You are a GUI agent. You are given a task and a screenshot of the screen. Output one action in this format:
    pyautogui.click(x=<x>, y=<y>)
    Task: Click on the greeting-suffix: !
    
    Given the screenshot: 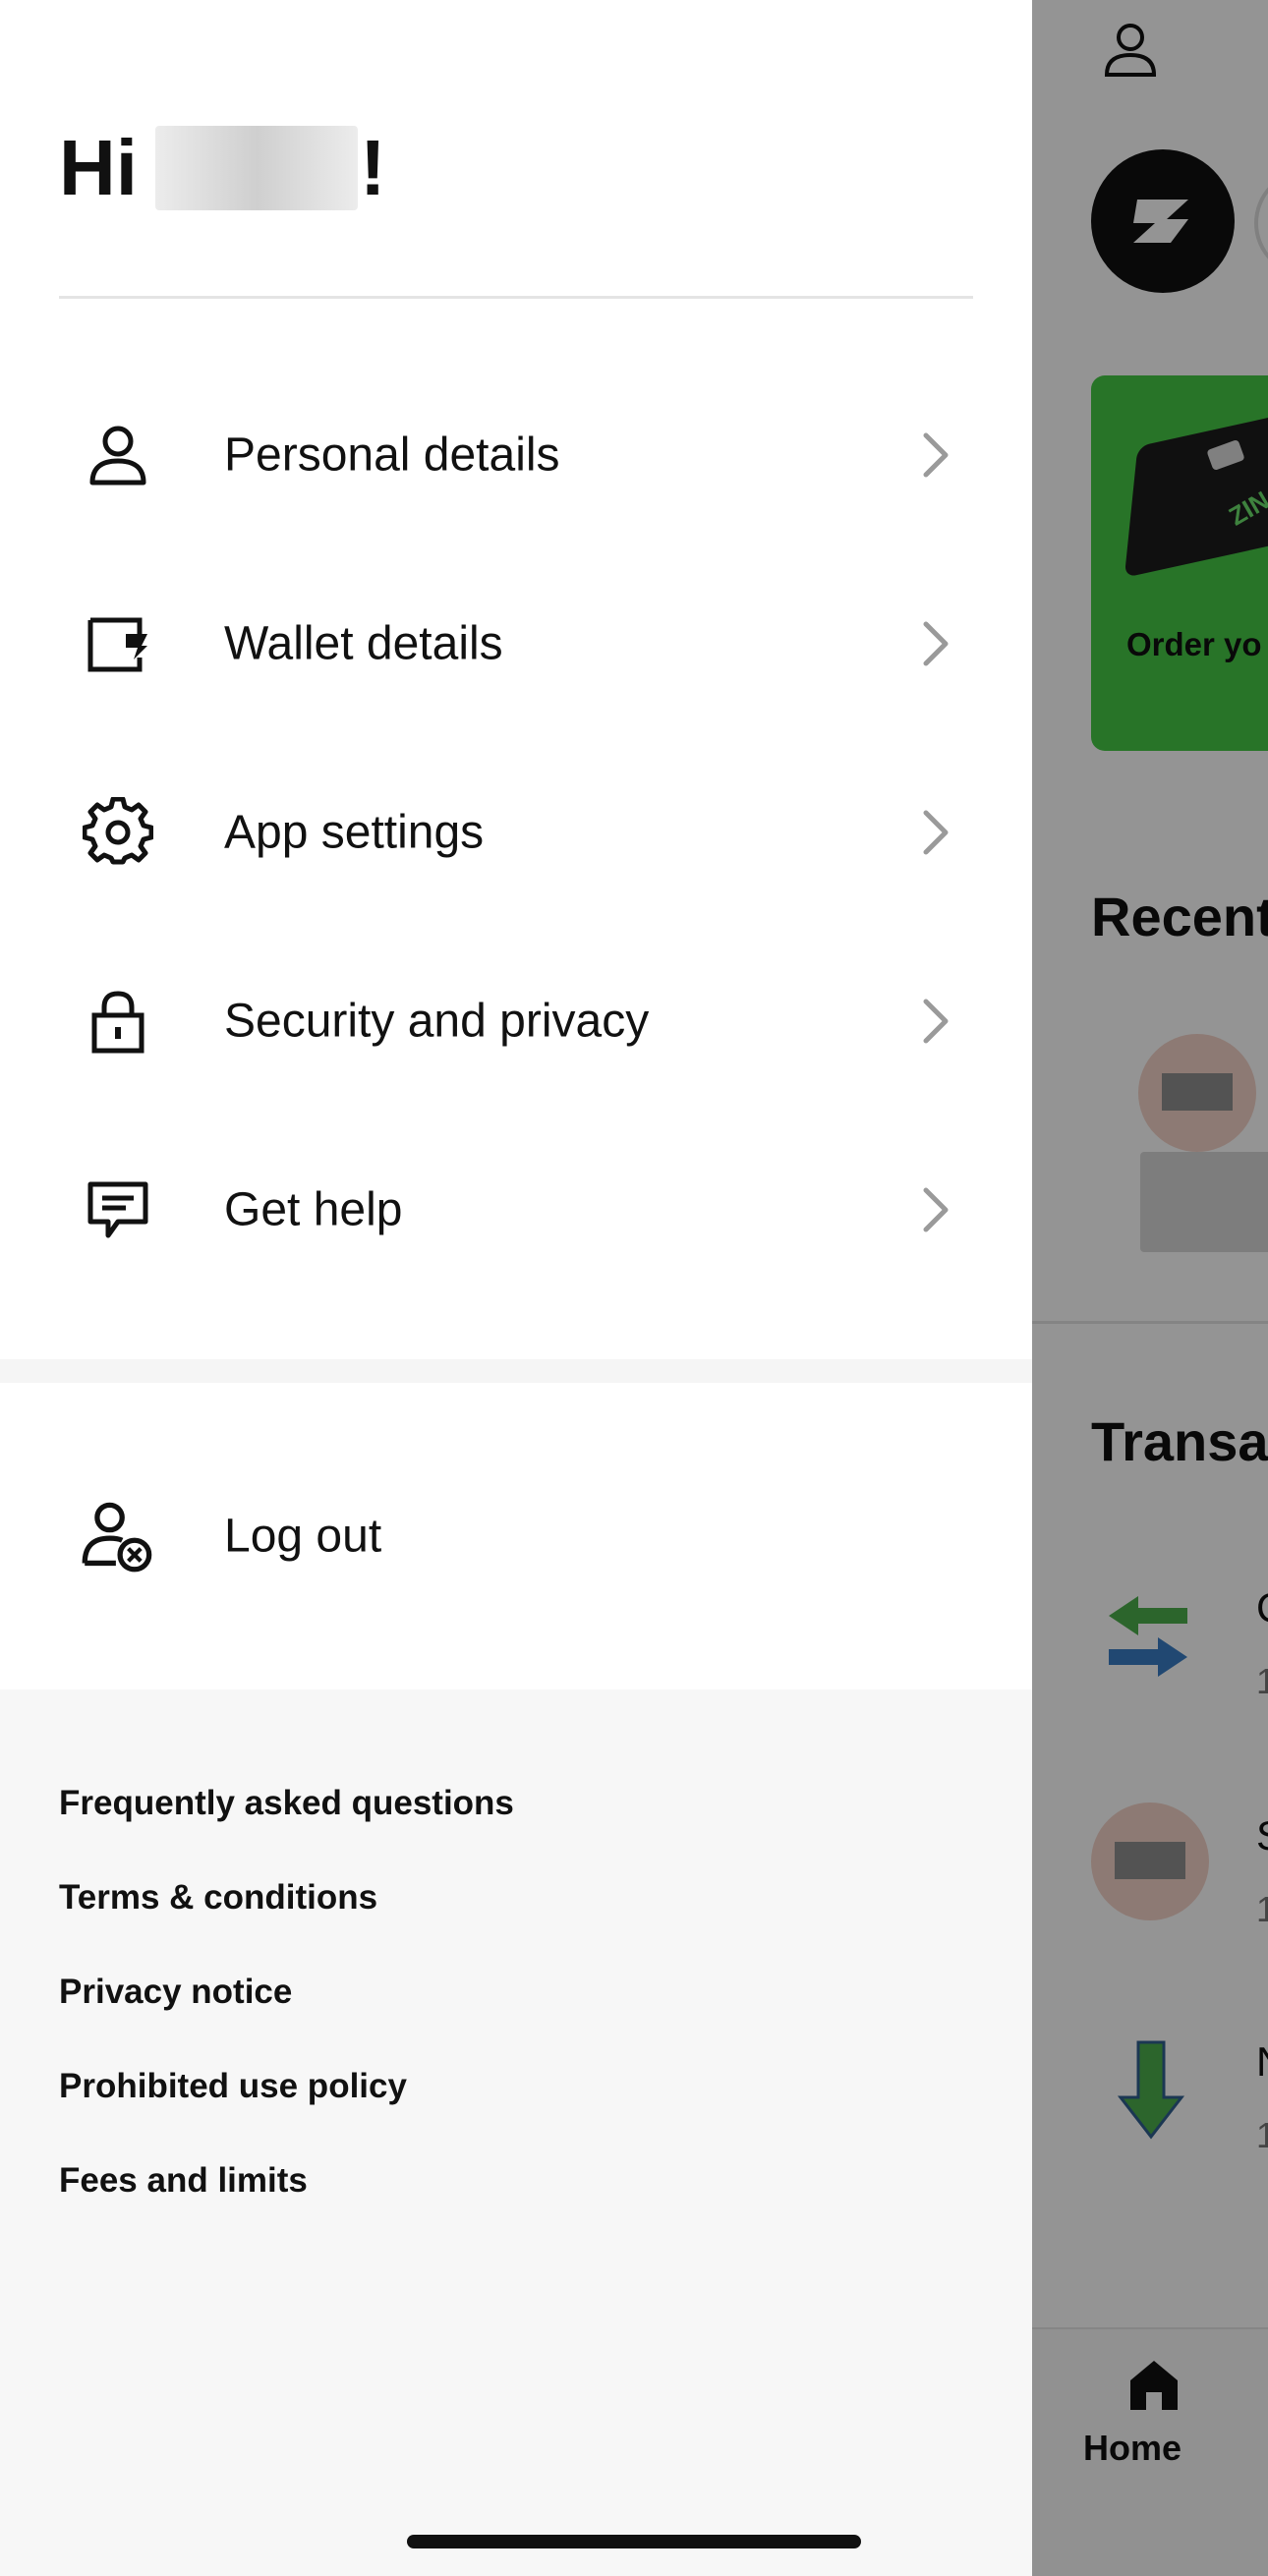 What is the action you would take?
    pyautogui.click(x=373, y=167)
    